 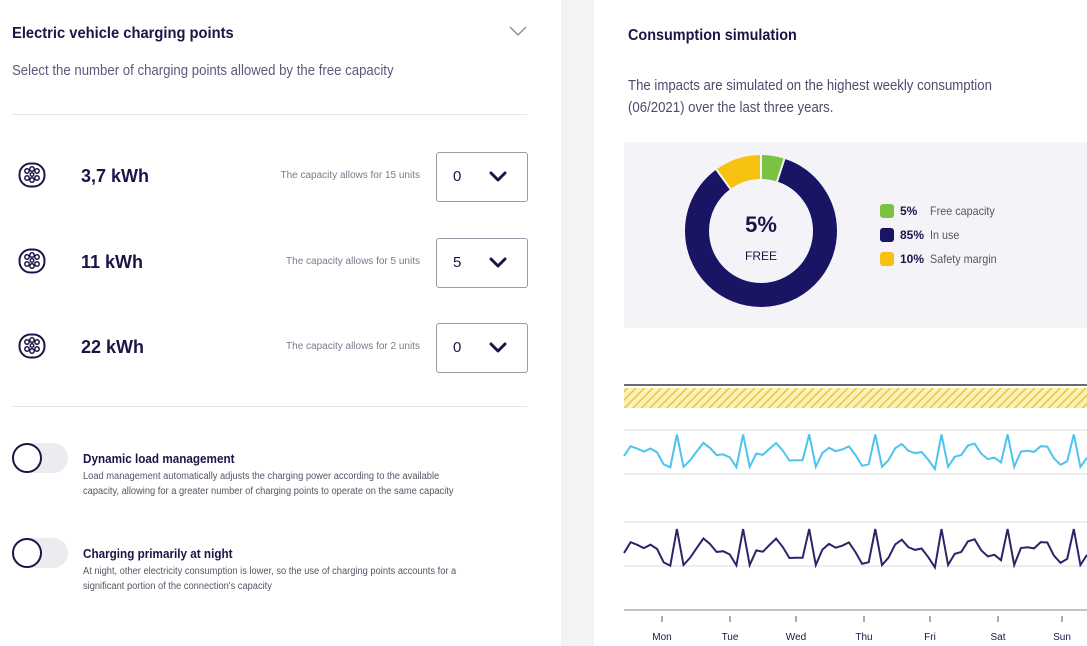 What do you see at coordinates (662, 637) in the screenshot?
I see `day-label: Mon` at bounding box center [662, 637].